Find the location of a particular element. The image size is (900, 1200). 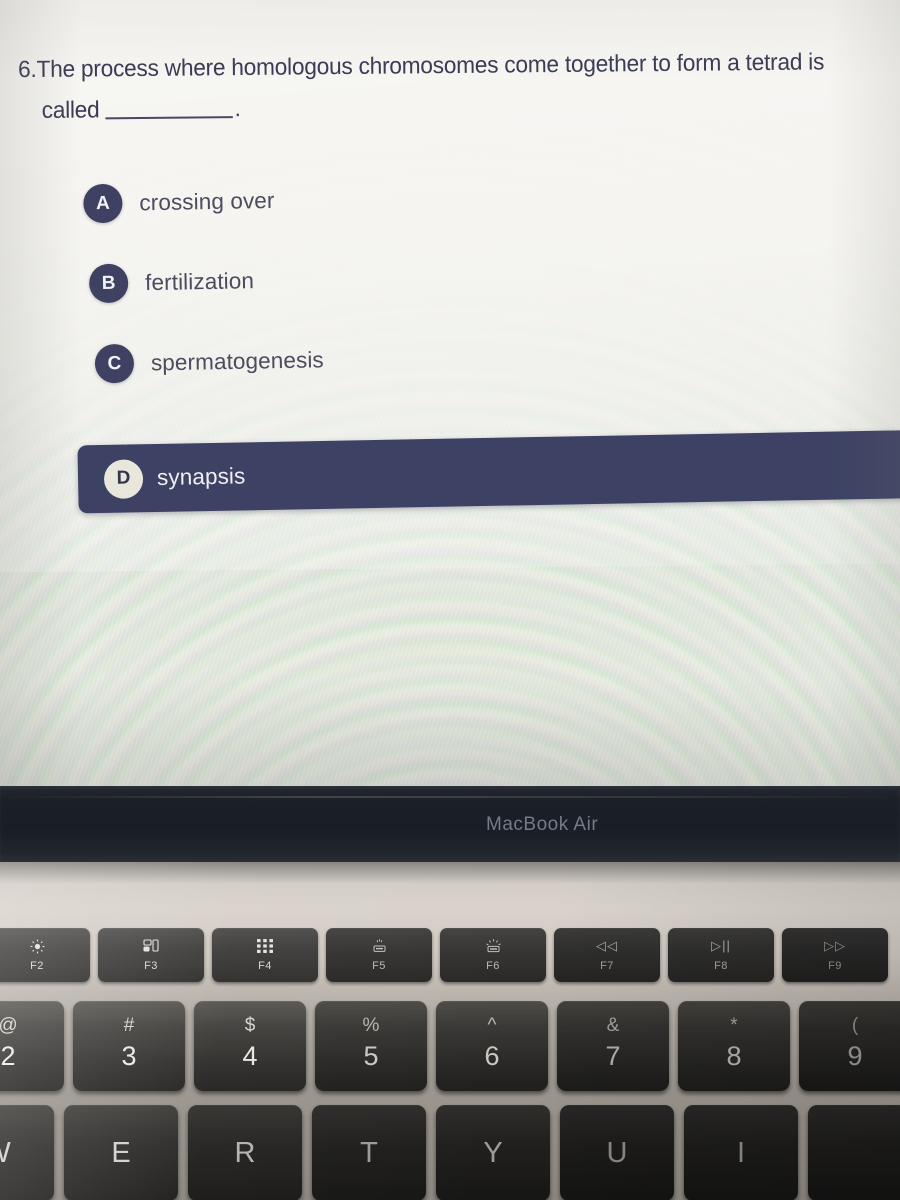

macbook-air-label: MacBook Air is located at coordinates (542, 824).